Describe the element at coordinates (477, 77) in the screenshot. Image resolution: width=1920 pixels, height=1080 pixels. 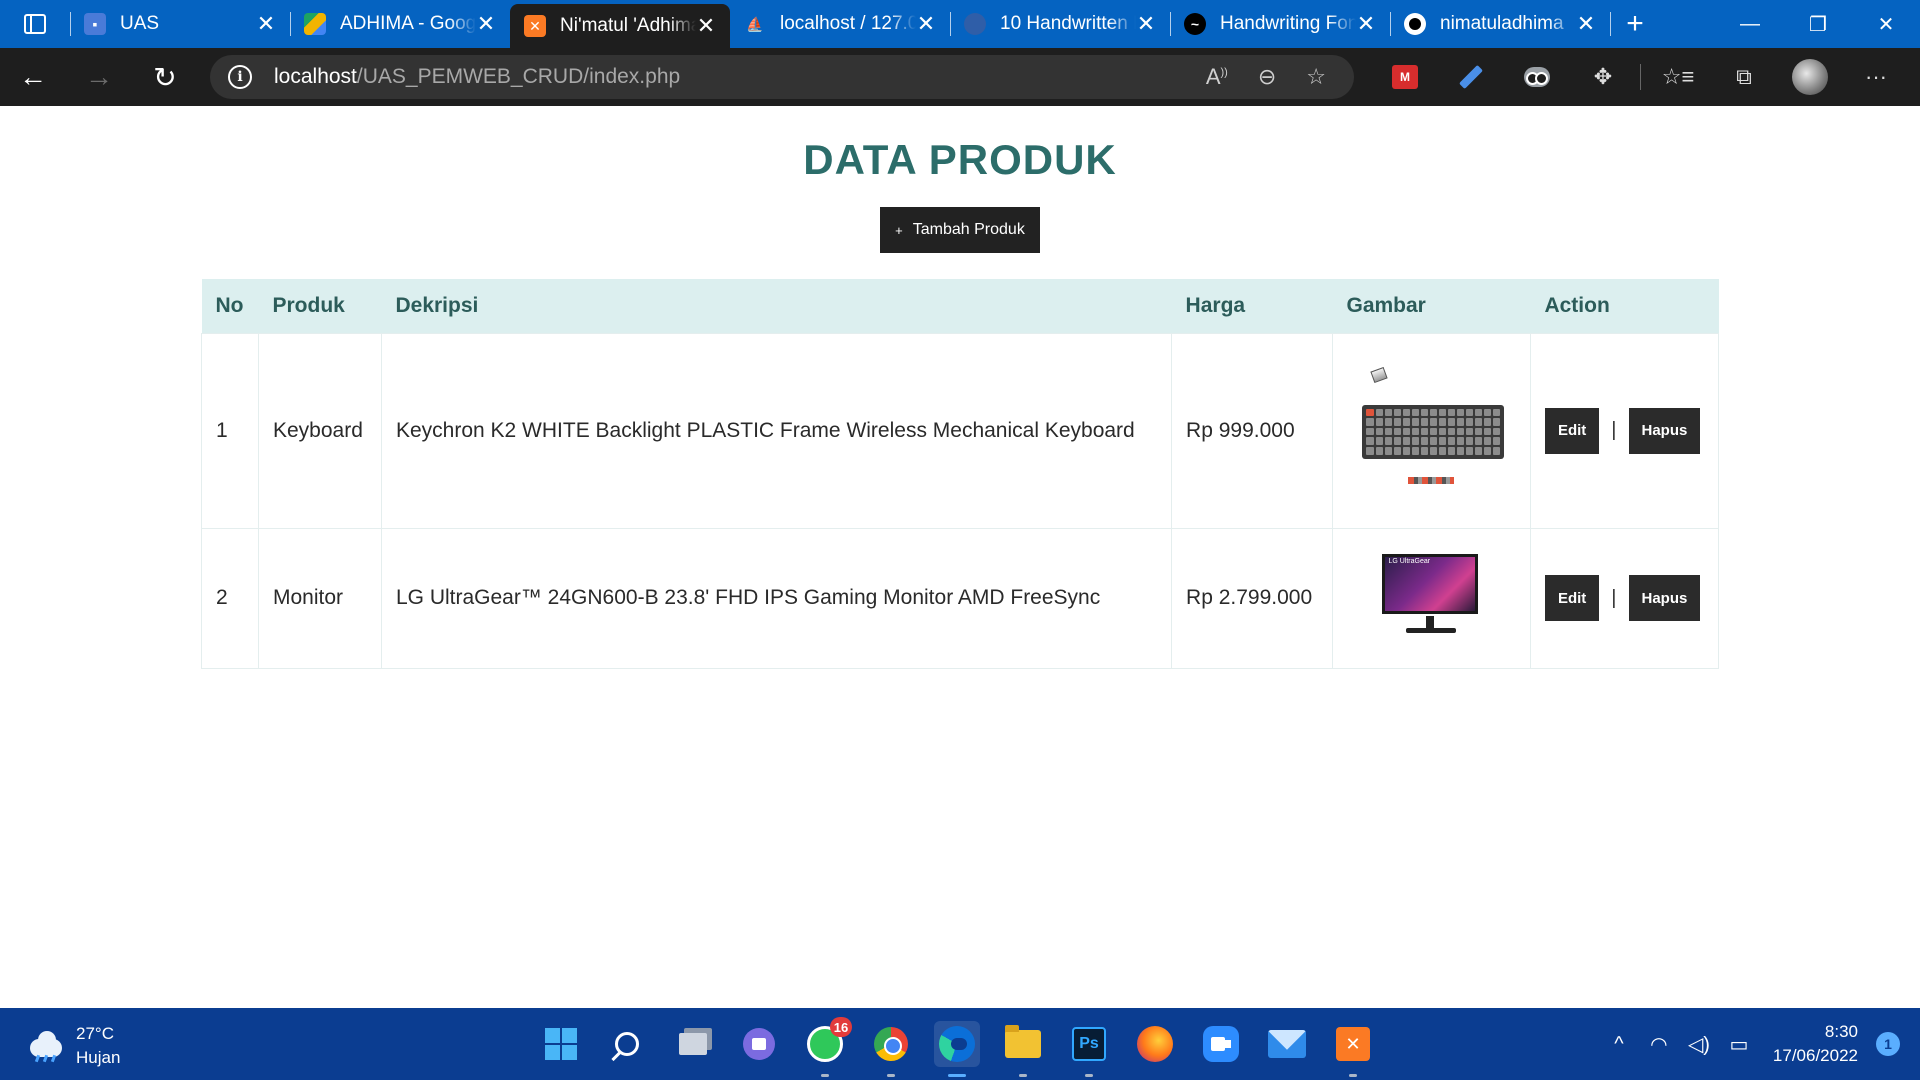
I see `url-text: localhost/UAS_PEMWEB_CRUD/index.php` at that location.